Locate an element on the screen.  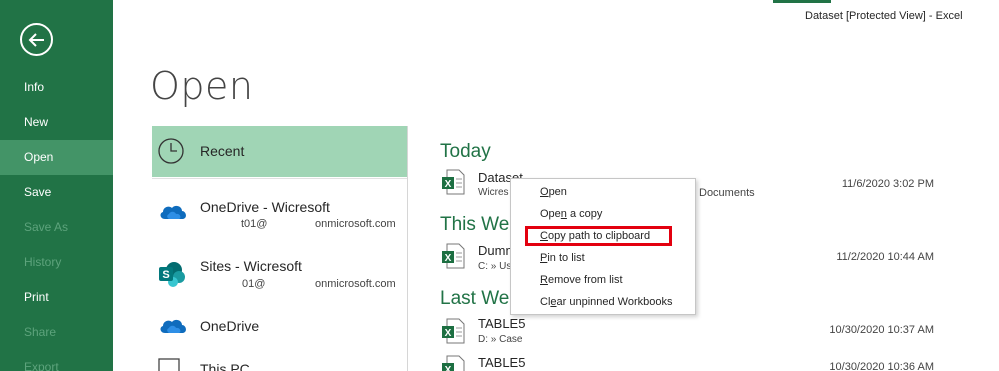
location-onedrive: OneDrive is located at coordinates (279, 326).